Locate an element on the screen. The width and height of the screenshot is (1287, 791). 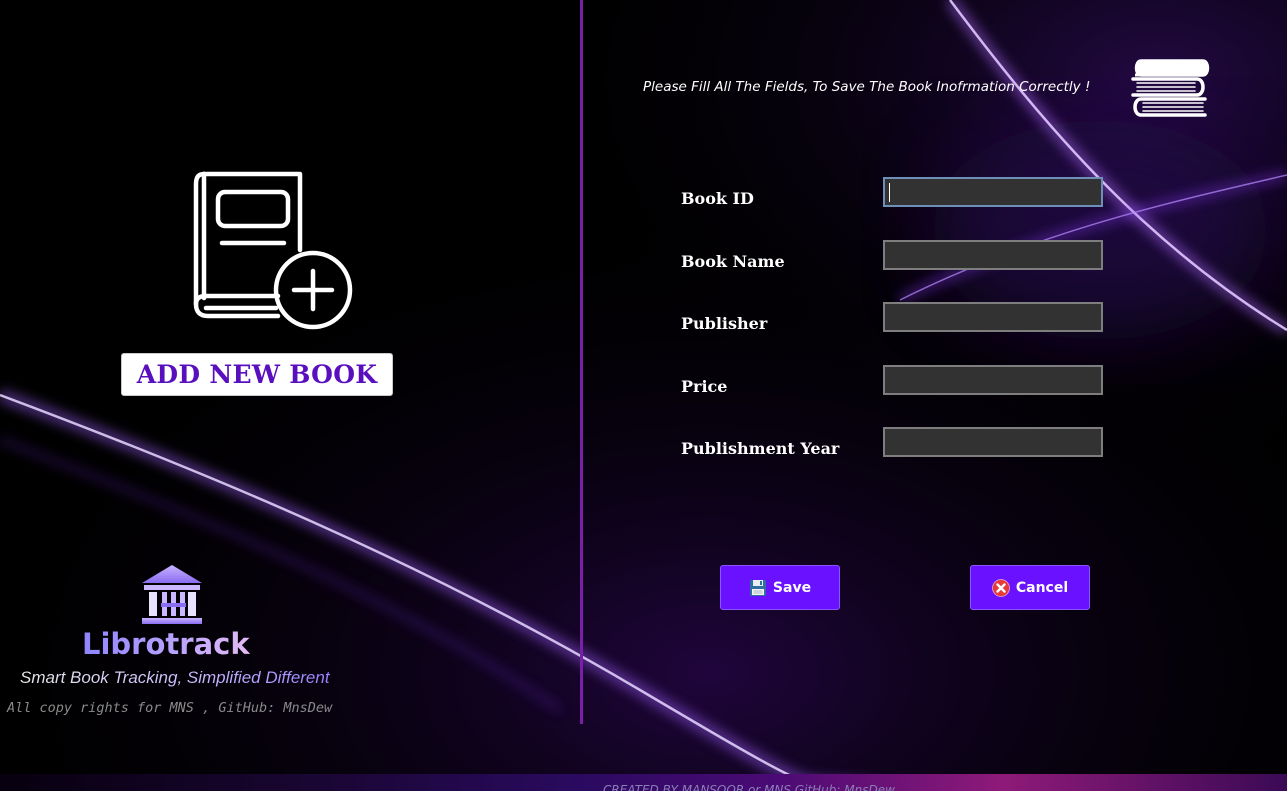
save-button: Save is located at coordinates (780, 587).